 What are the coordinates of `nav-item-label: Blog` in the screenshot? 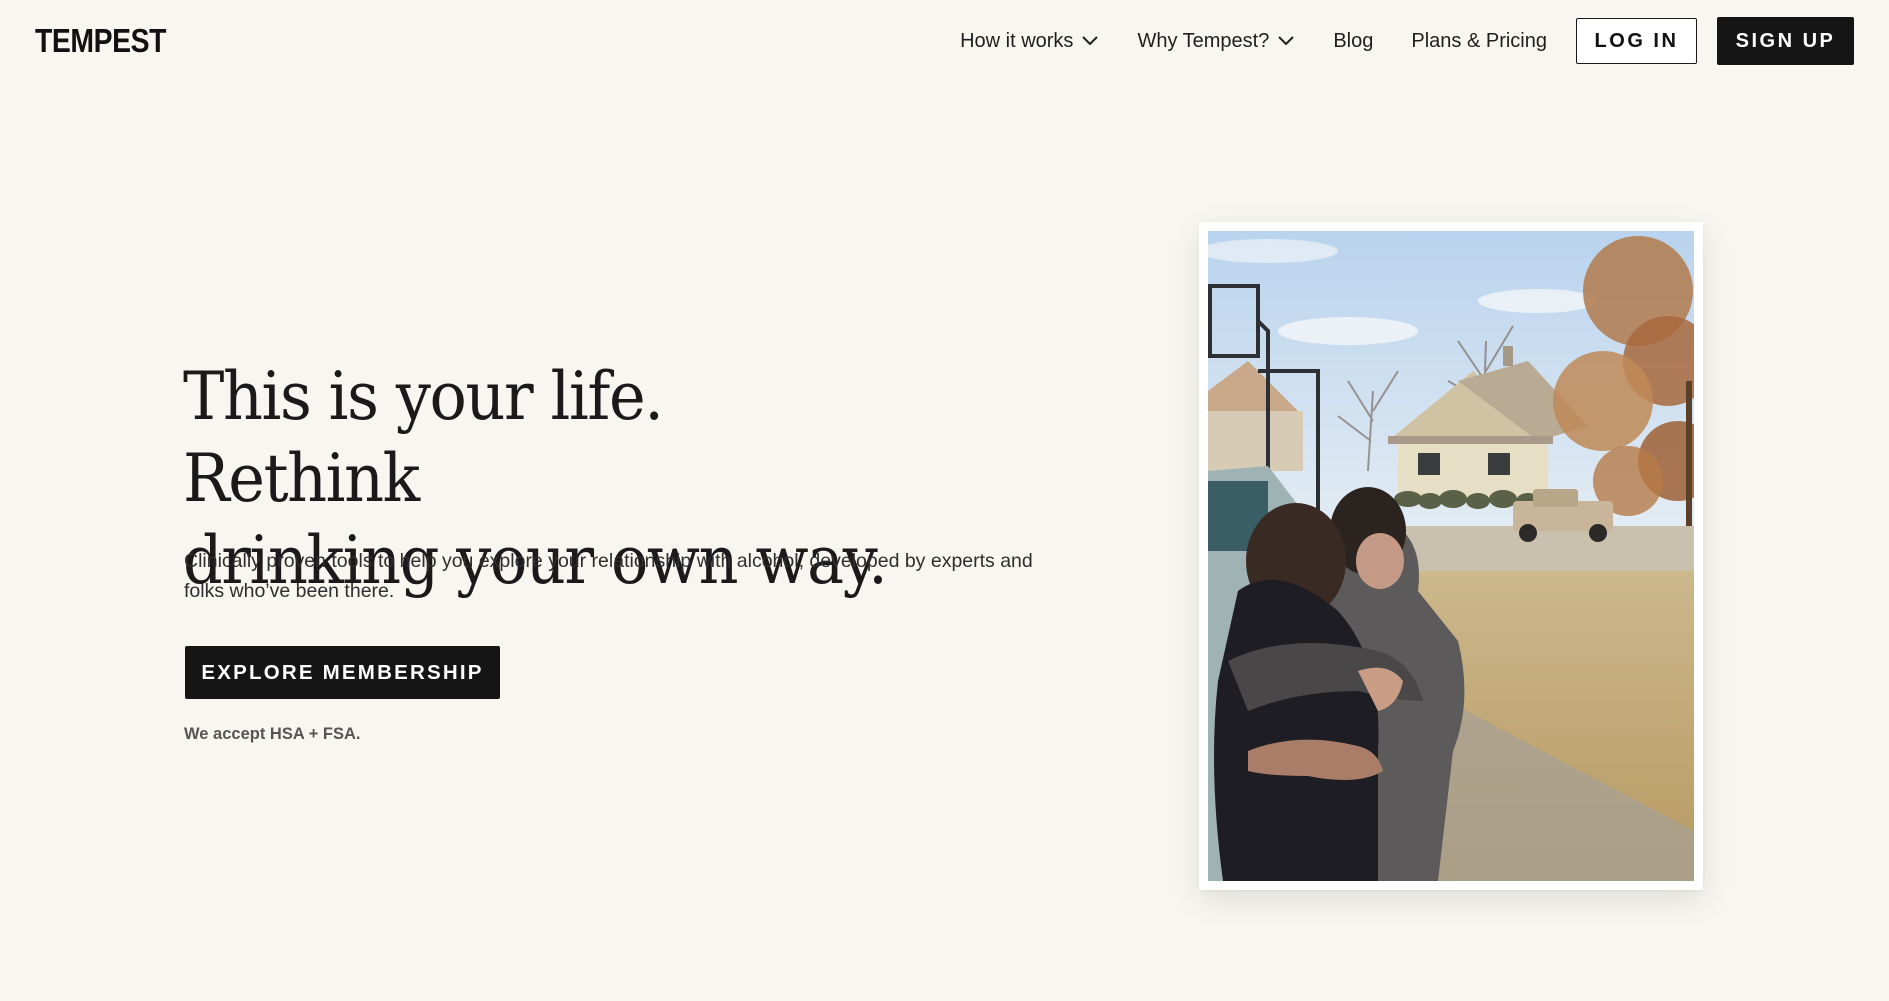 It's located at (1353, 40).